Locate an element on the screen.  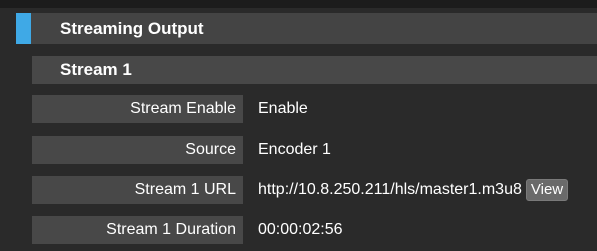
row-stream-duration: Stream 1 Duration 00:00:02:56 is located at coordinates (314, 230).